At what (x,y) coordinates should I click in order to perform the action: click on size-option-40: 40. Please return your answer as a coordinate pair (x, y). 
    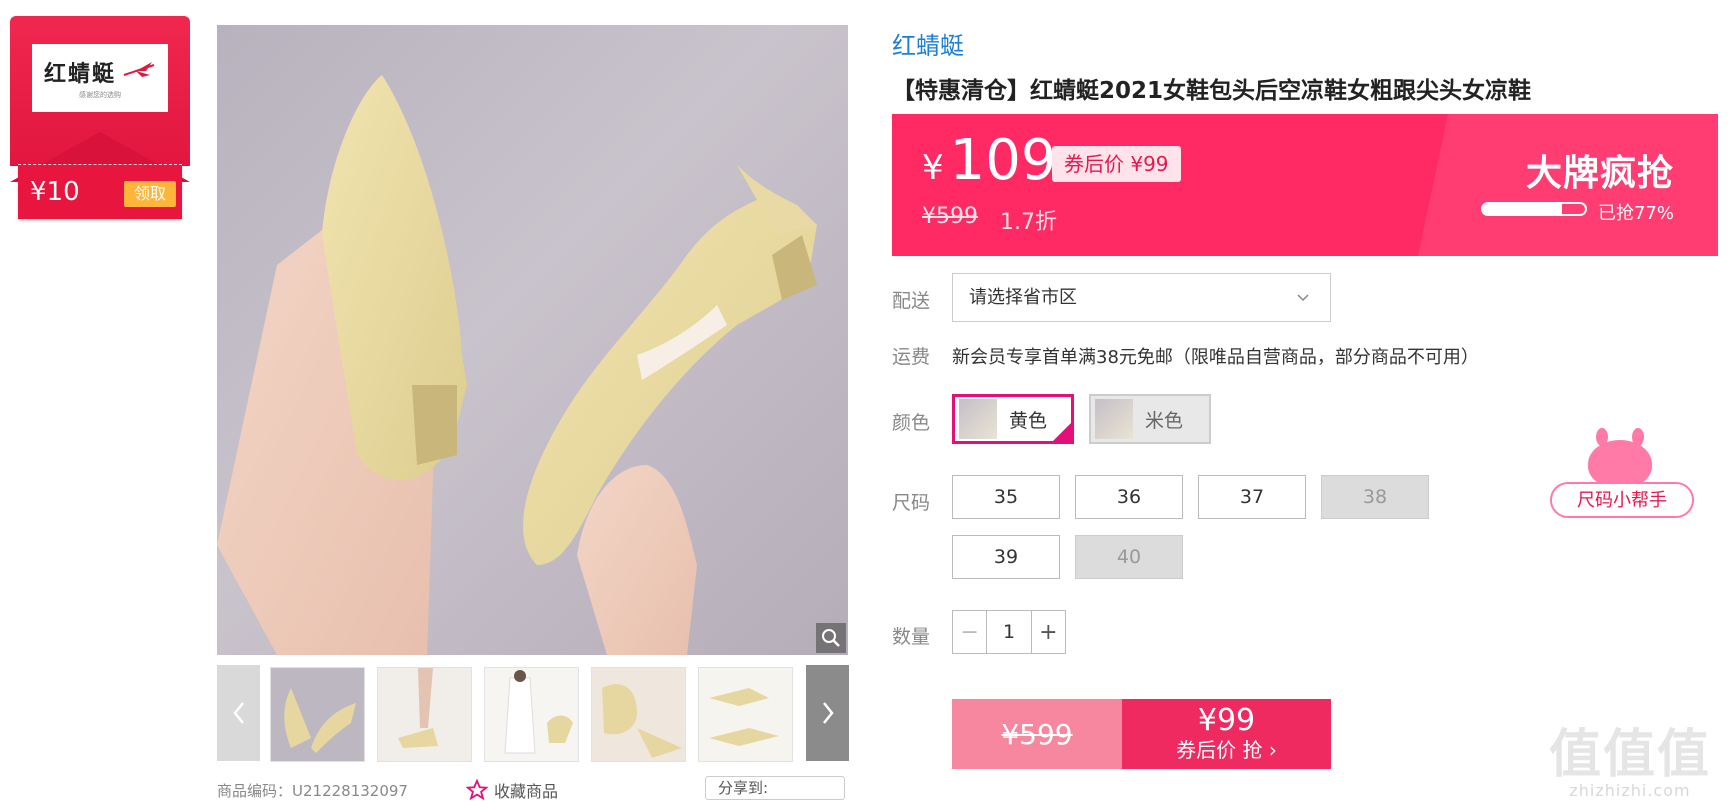
    Looking at the image, I should click on (1129, 557).